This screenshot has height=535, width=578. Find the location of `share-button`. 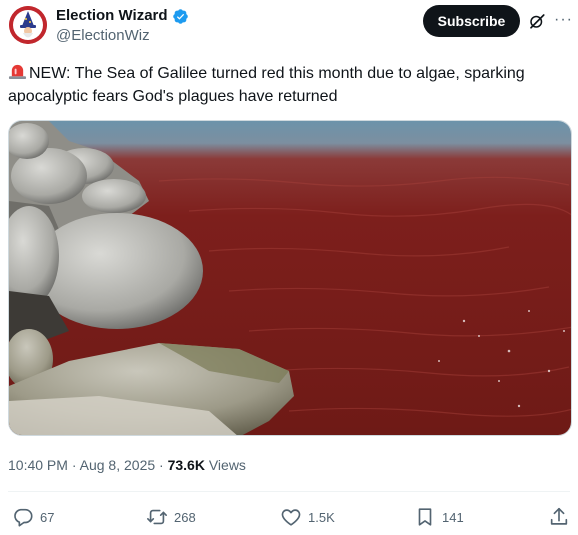

share-button is located at coordinates (562, 517).